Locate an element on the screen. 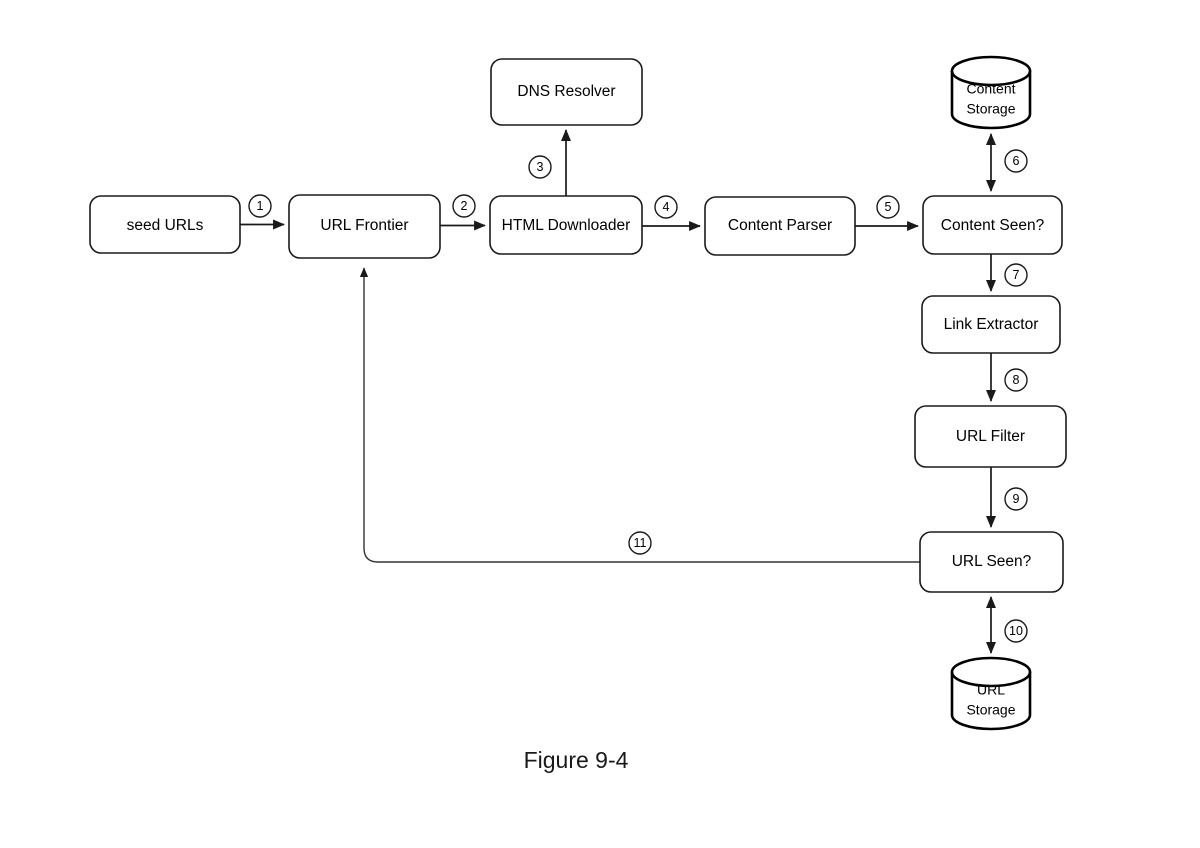  node-url-frontier: URL Frontier is located at coordinates (364, 226).